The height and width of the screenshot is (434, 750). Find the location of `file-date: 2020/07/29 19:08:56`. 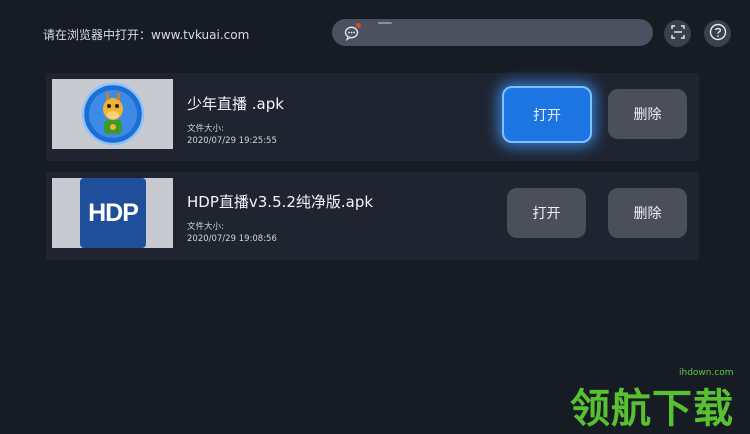

file-date: 2020/07/29 19:08:56 is located at coordinates (232, 239).